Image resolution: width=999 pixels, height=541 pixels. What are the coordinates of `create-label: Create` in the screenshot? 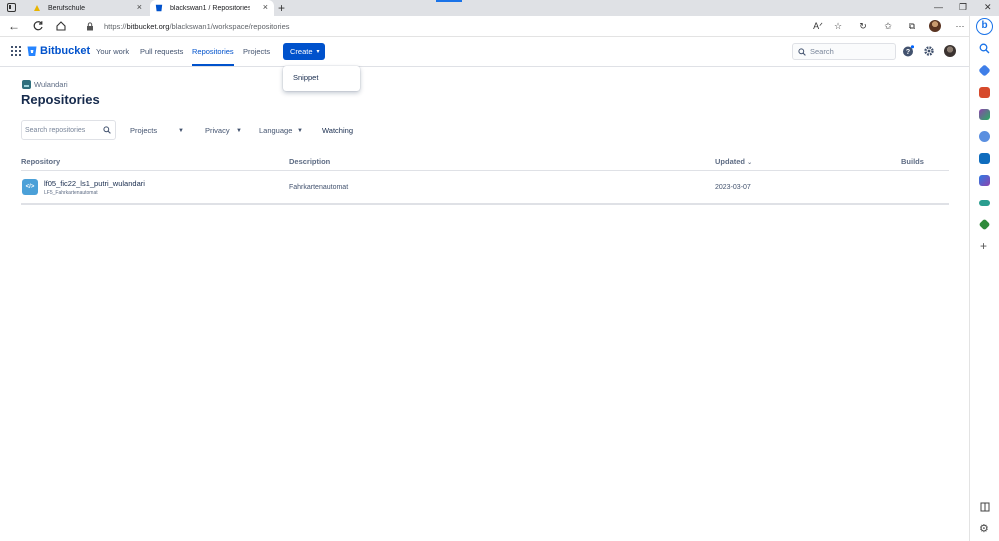 It's located at (301, 51).